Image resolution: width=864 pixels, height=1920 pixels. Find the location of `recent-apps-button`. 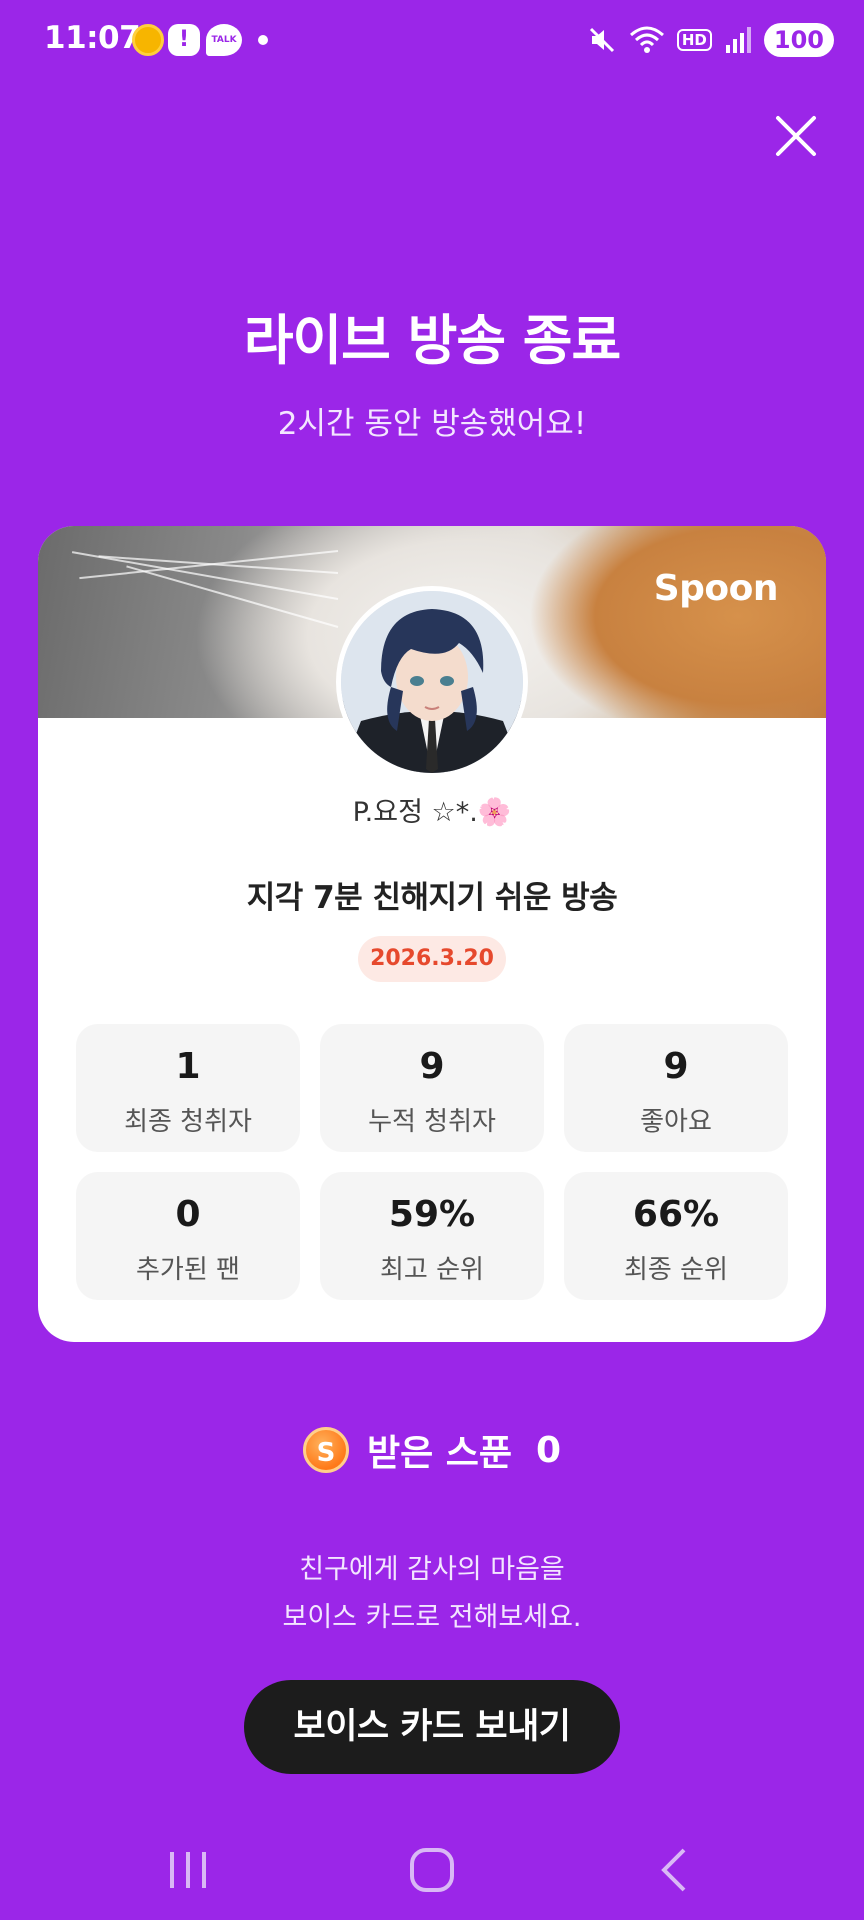

recent-apps-button is located at coordinates (188, 1870).